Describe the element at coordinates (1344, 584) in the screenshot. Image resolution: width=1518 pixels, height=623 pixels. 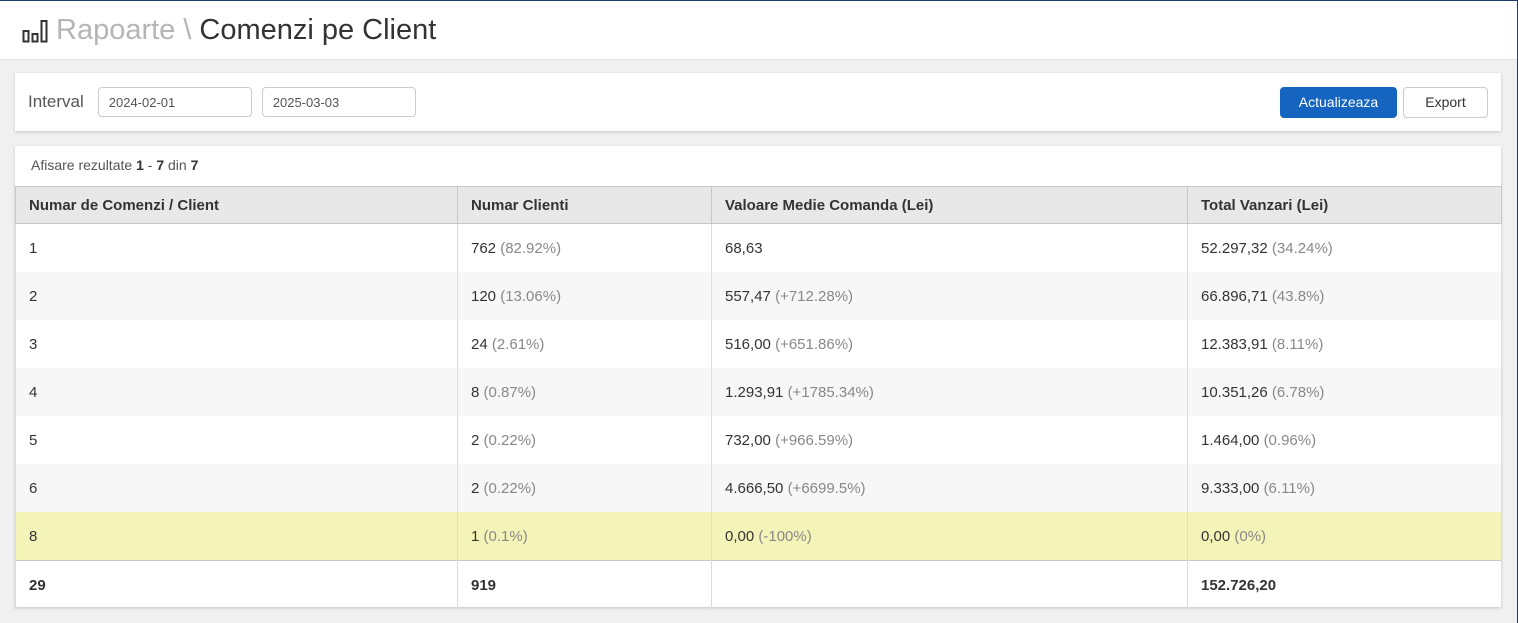
I see `total-cell: 152.726,20` at that location.